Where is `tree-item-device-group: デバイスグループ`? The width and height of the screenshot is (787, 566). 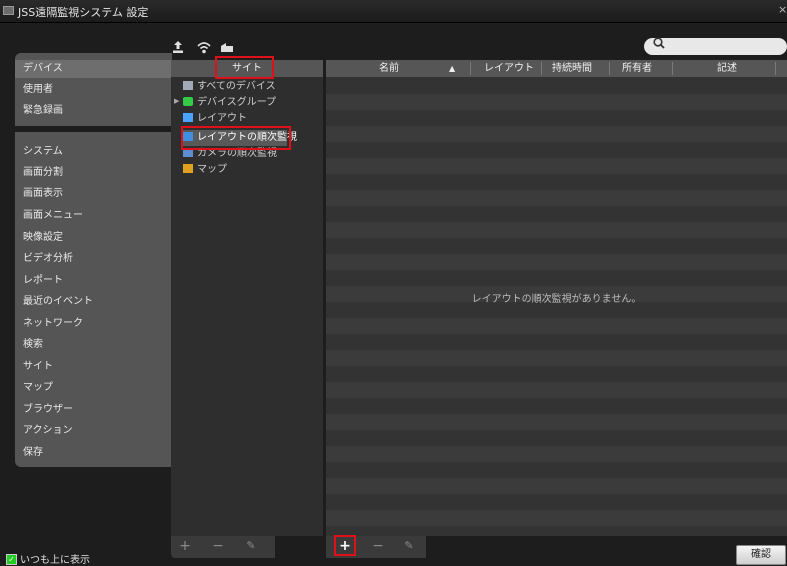 tree-item-device-group: デバイスグループ is located at coordinates (229, 103).